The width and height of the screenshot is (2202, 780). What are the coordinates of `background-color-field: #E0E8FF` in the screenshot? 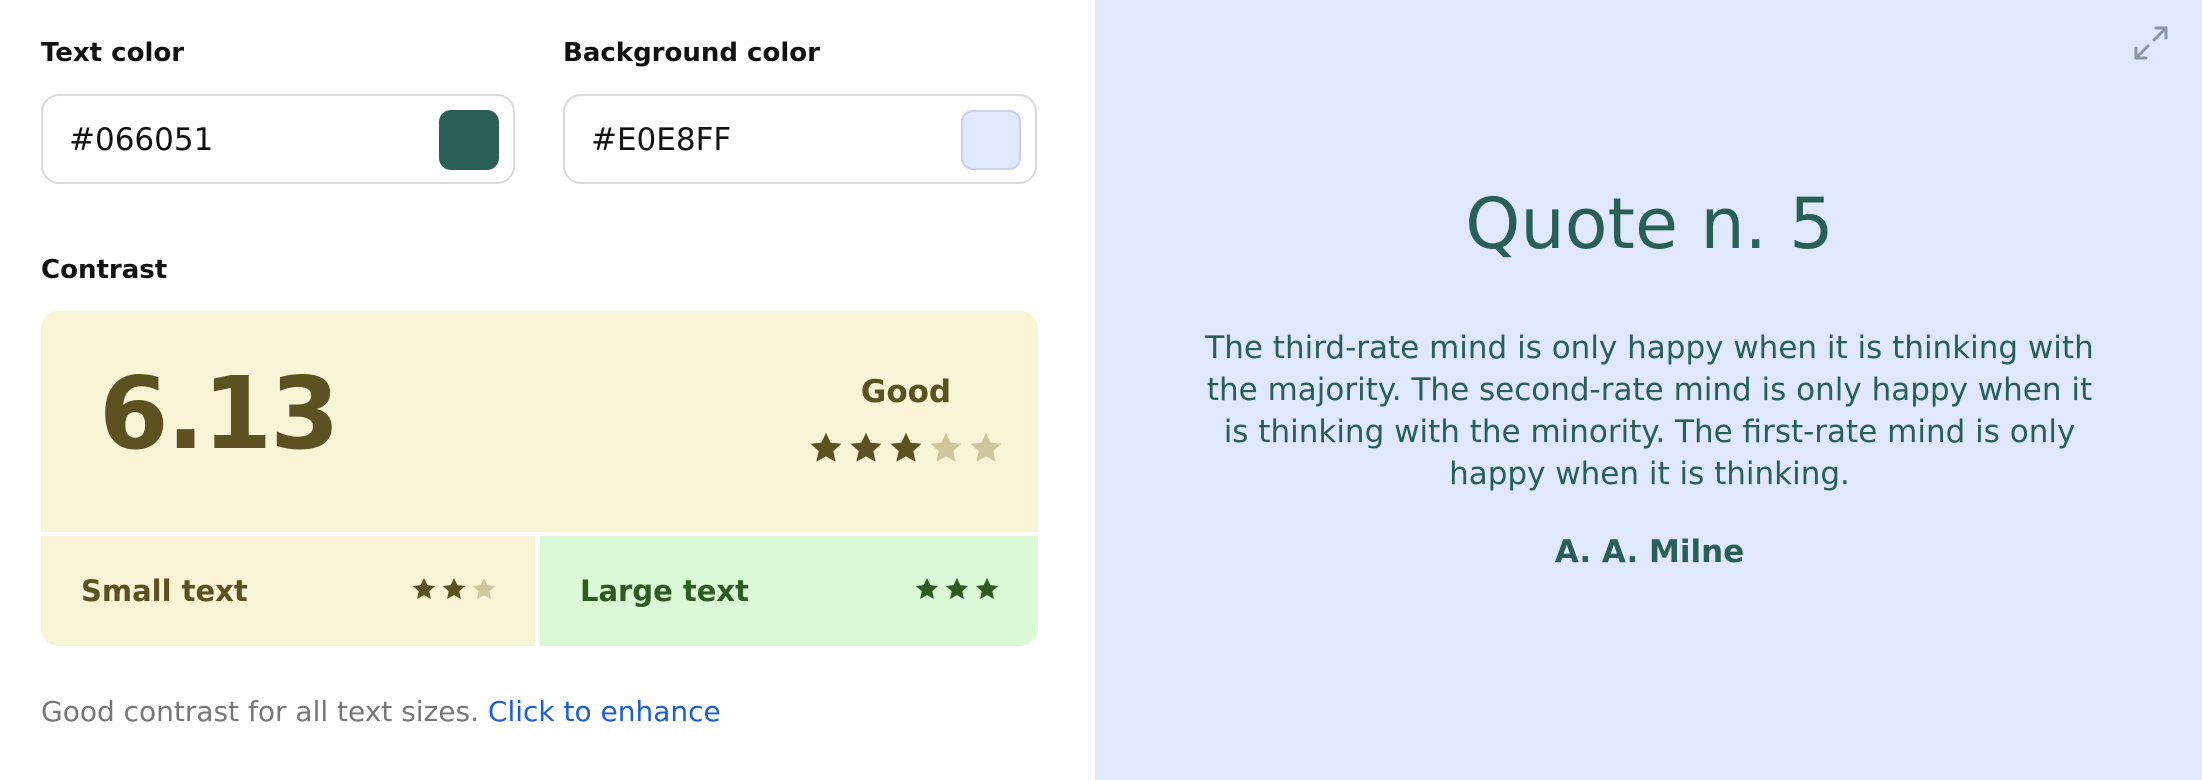 It's located at (800, 139).